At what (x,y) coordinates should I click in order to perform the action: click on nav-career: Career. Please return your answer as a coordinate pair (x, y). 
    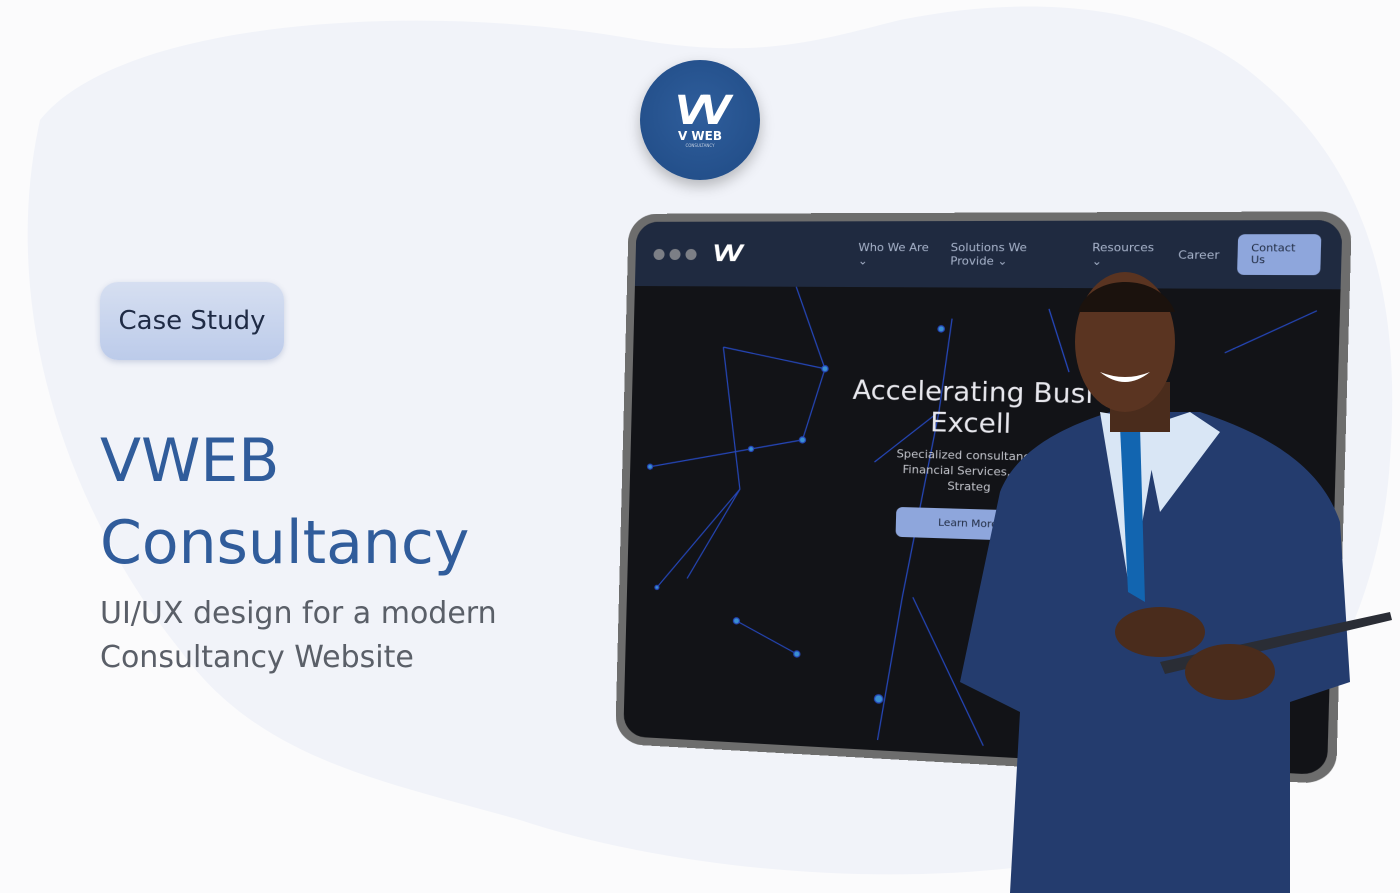
    Looking at the image, I should click on (1199, 255).